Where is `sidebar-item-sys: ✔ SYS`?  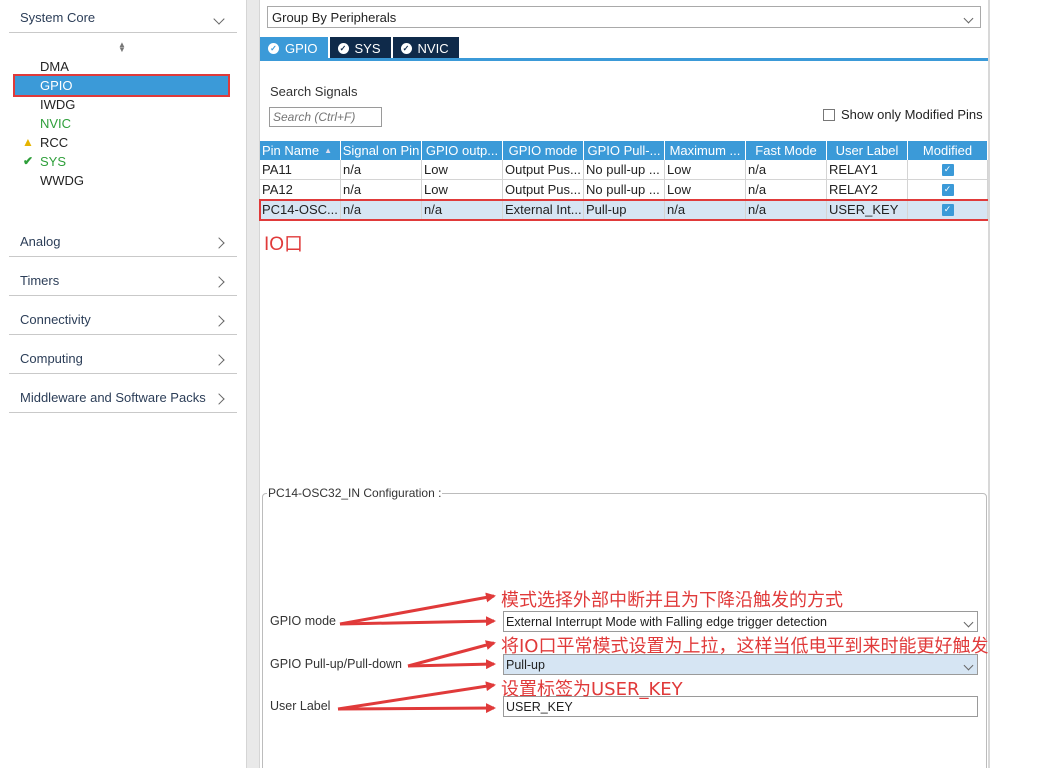
sidebar-item-sys: ✔ SYS is located at coordinates (121, 161).